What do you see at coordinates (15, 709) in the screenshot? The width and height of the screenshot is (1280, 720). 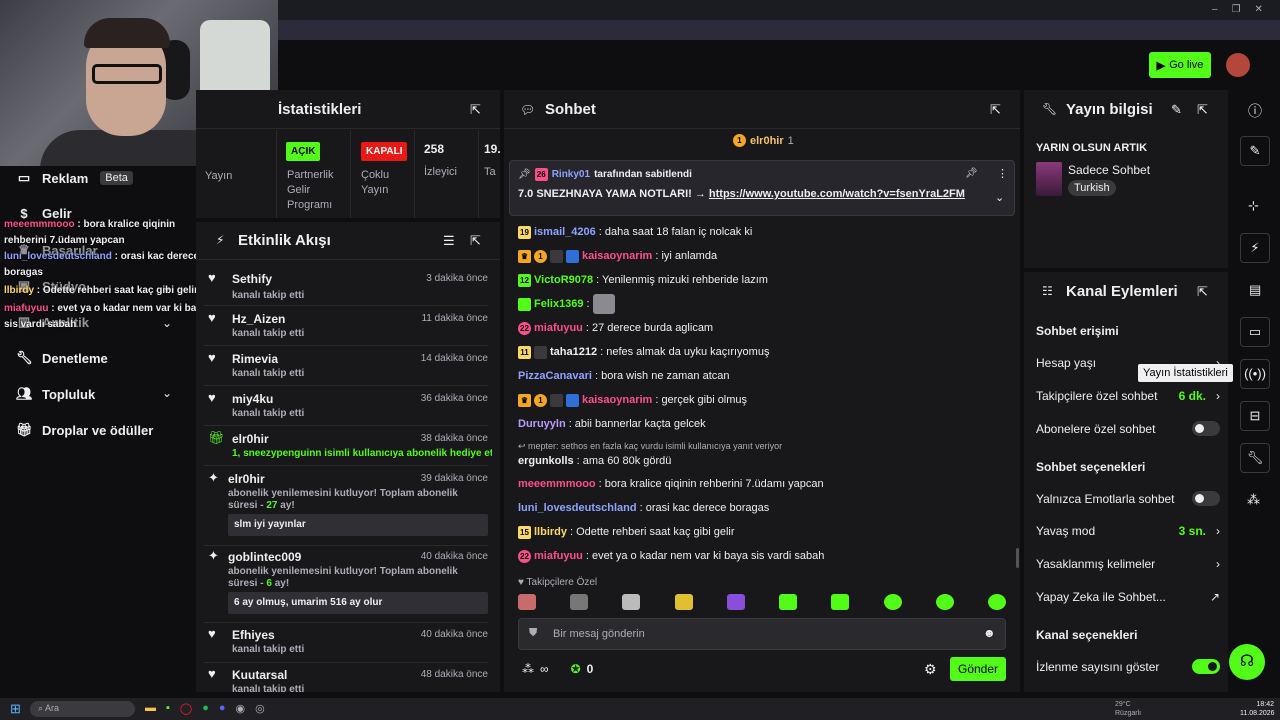 I see `windows-start-icon: ⊞` at bounding box center [15, 709].